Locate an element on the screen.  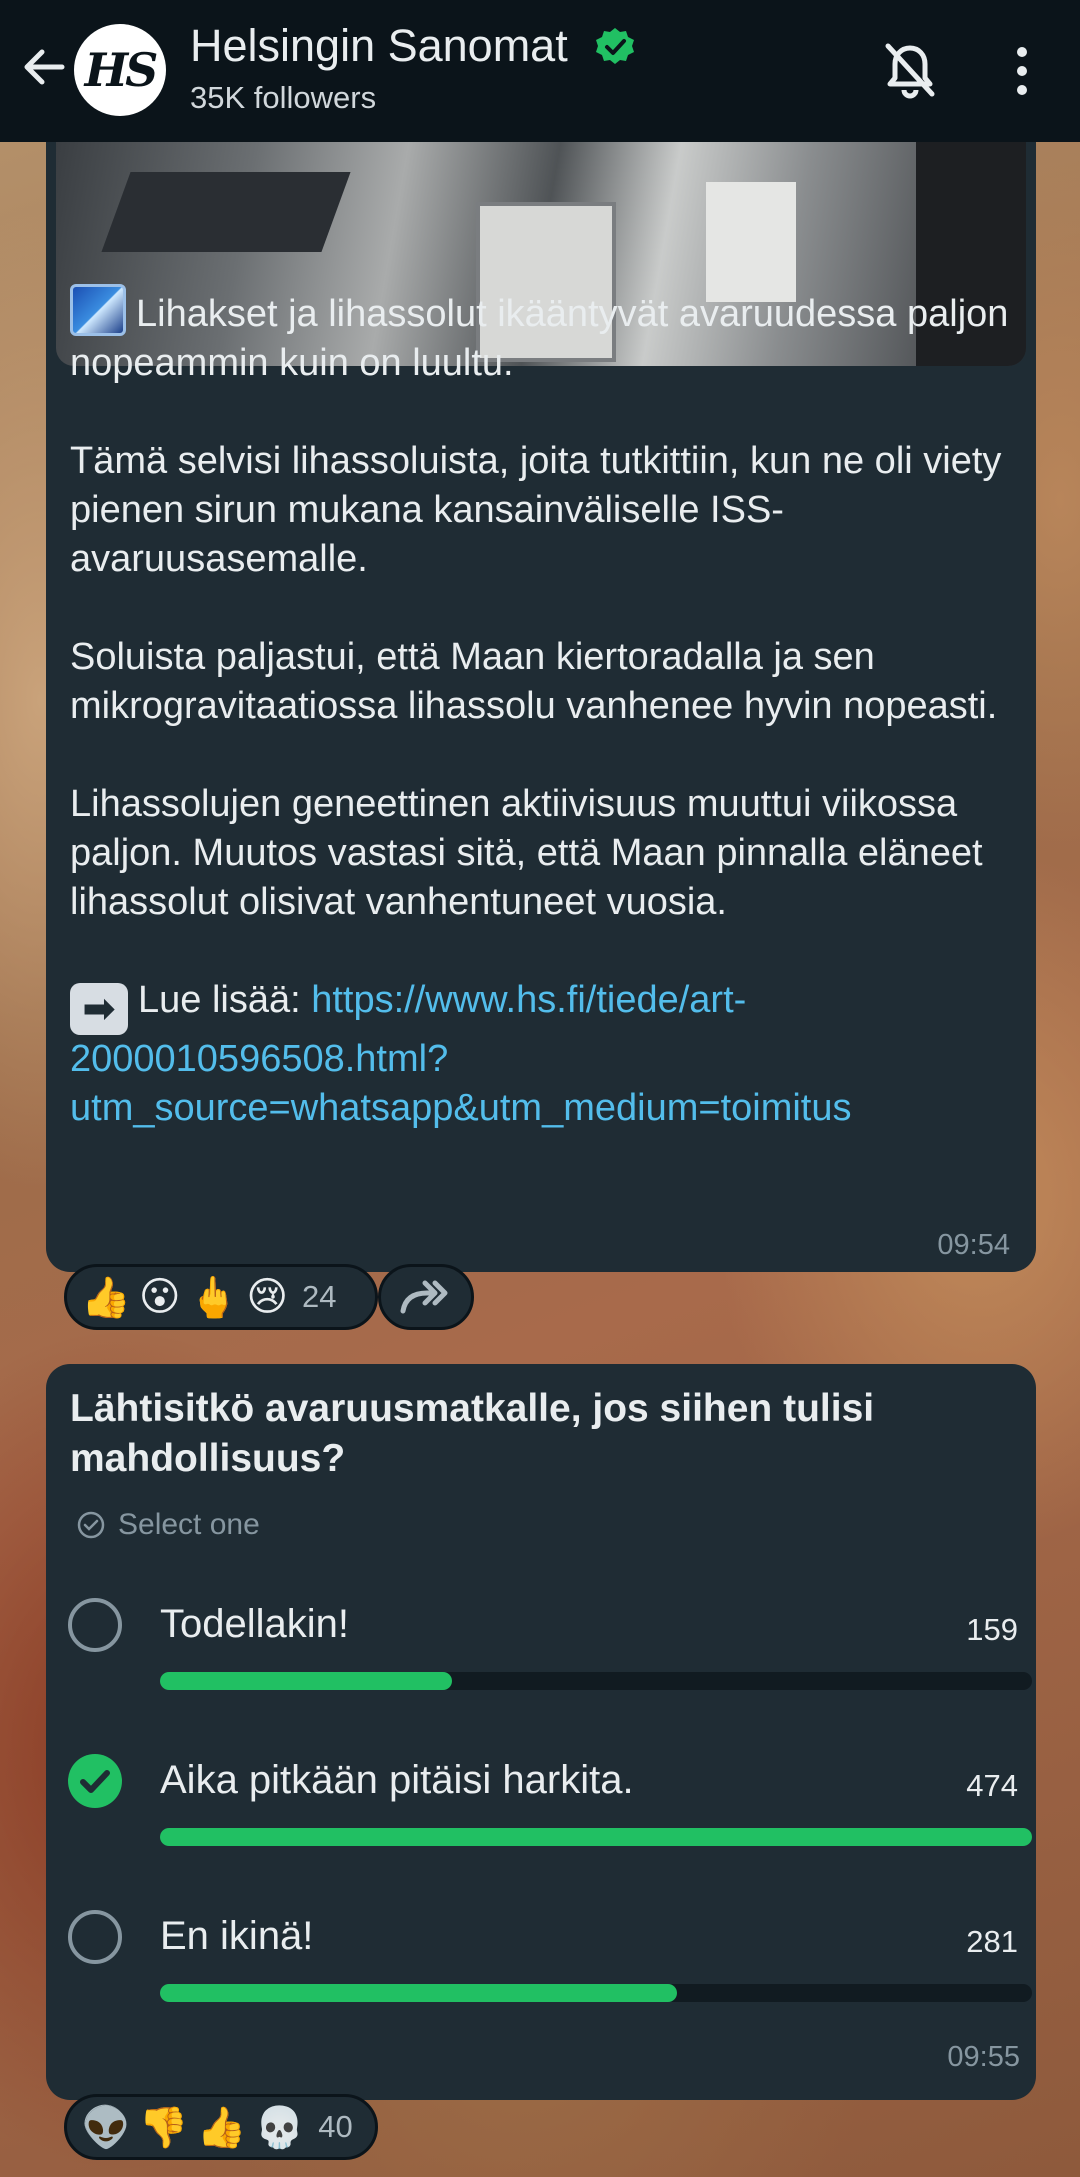
checkmark-icon is located at coordinates (95, 1781).